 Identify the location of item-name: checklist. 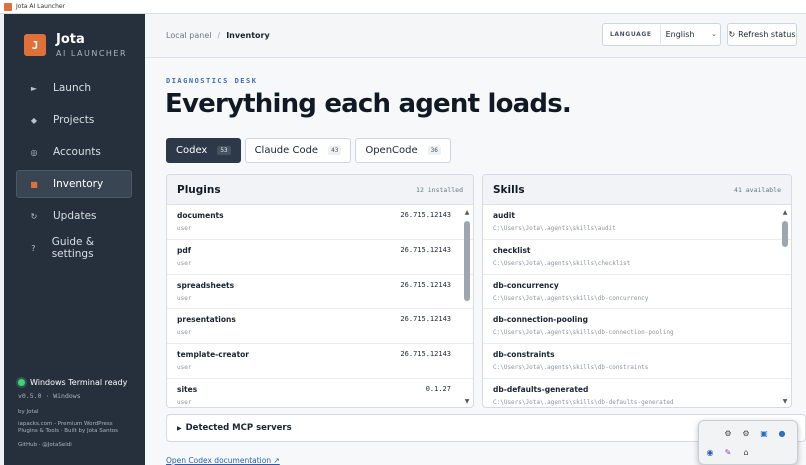
(512, 250).